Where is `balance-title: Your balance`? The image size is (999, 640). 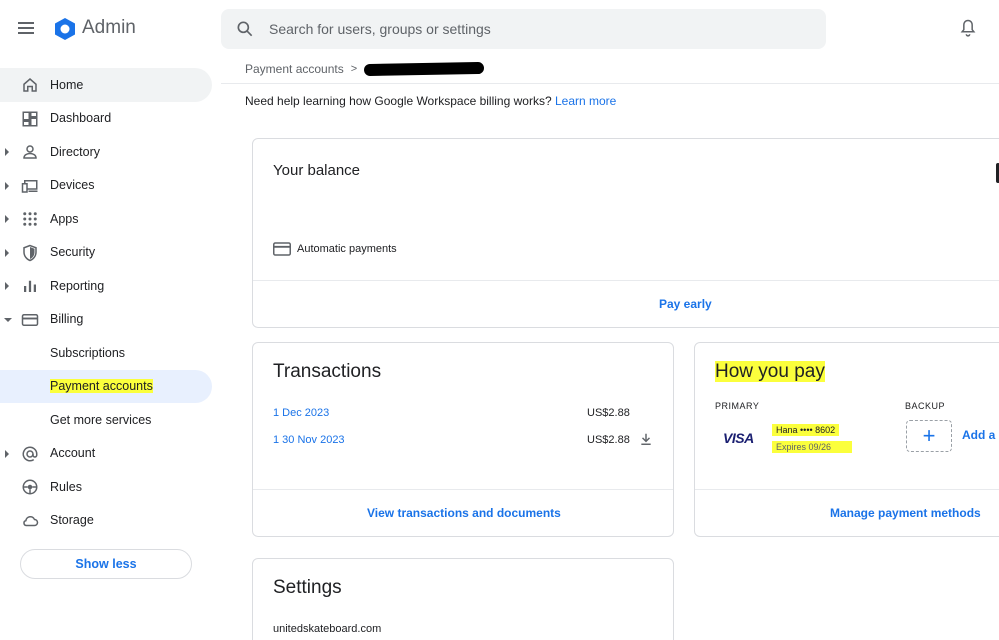 balance-title: Your balance is located at coordinates (317, 170).